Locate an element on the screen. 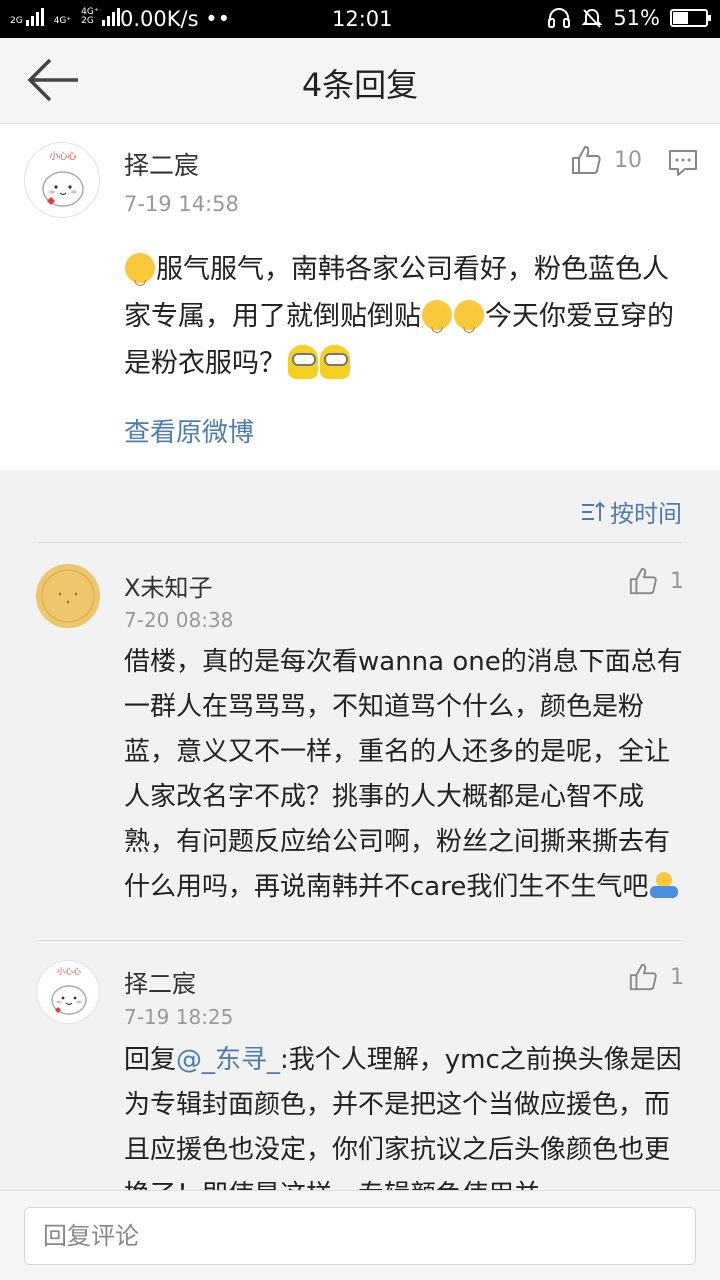 This screenshot has width=720, height=1280. like-count: 10 is located at coordinates (628, 160).